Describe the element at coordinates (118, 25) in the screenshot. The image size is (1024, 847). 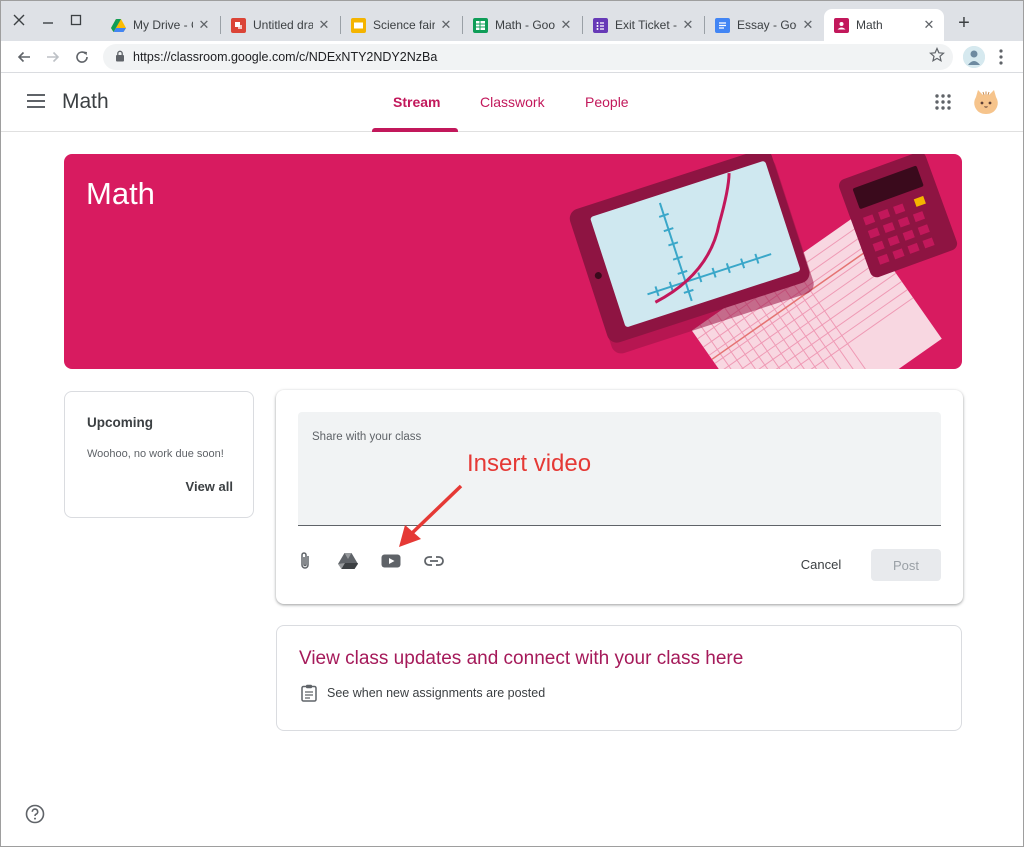
I see `google-drive-icon` at that location.